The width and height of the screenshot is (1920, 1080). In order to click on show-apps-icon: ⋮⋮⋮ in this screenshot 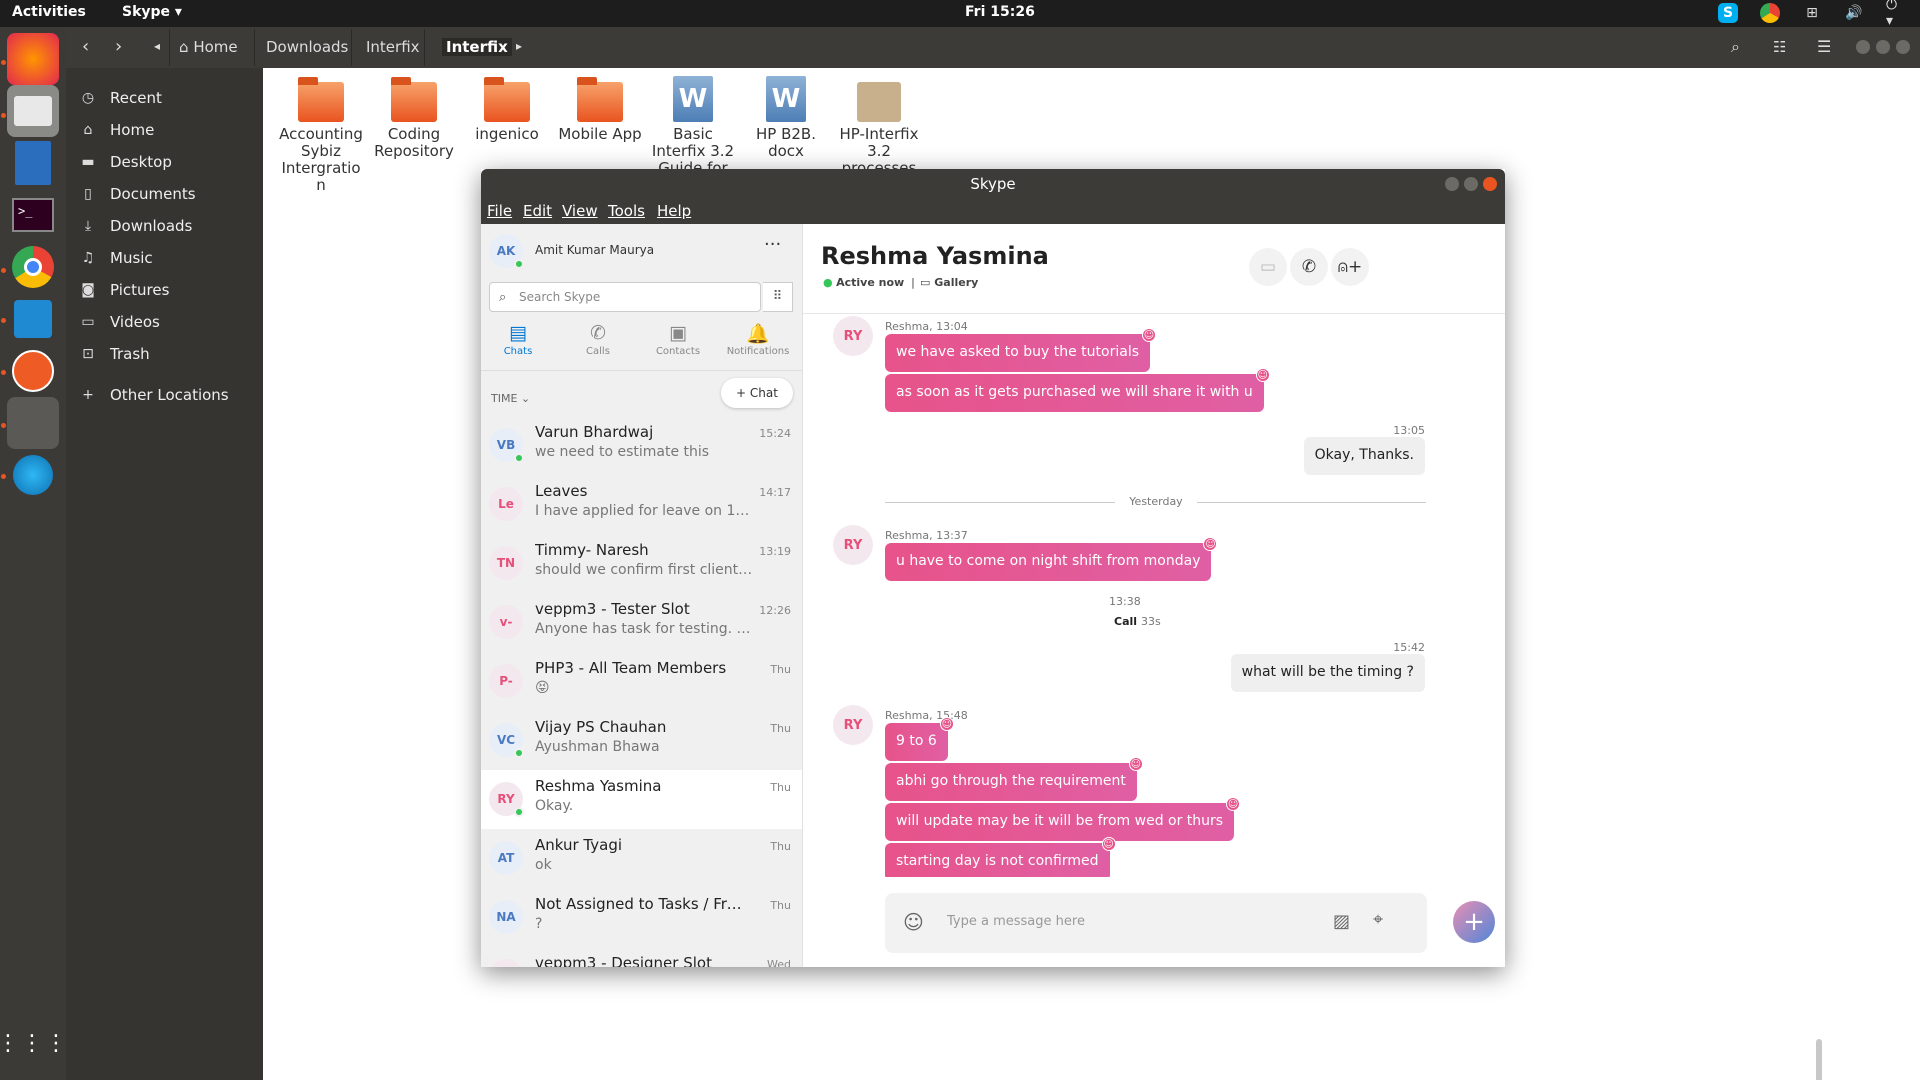, I will do `click(33, 1043)`.